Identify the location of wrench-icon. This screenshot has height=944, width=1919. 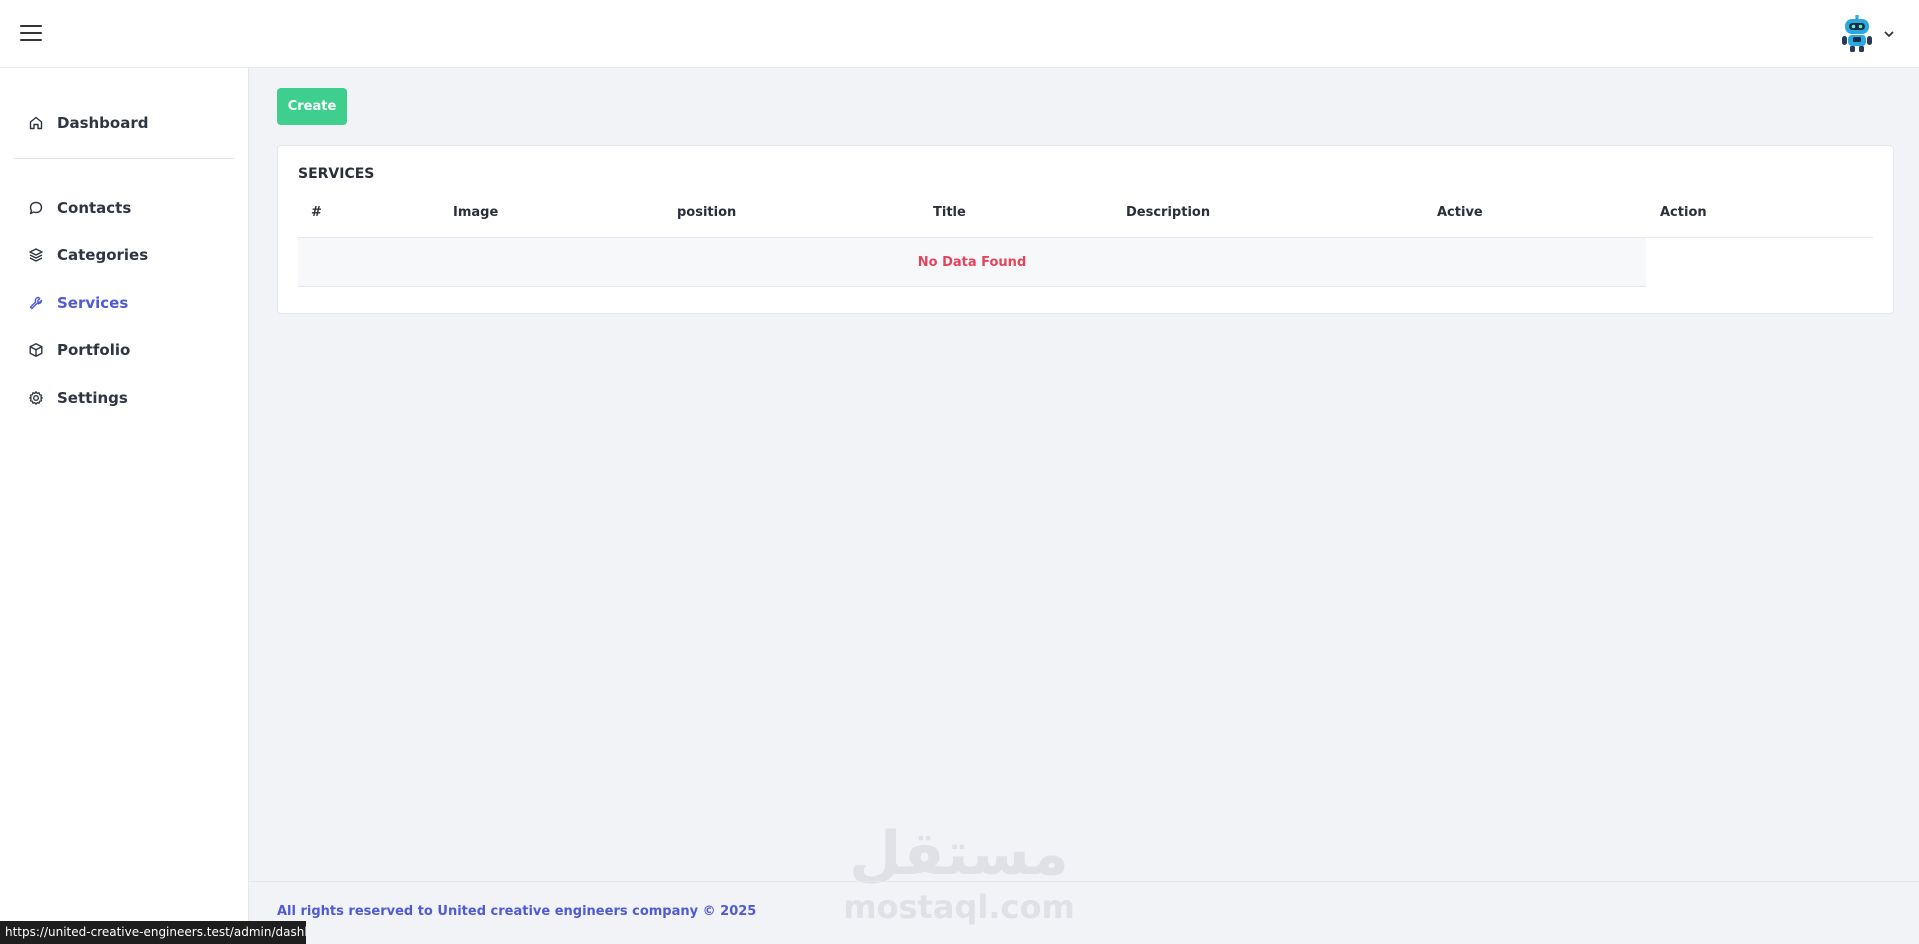
(36, 303).